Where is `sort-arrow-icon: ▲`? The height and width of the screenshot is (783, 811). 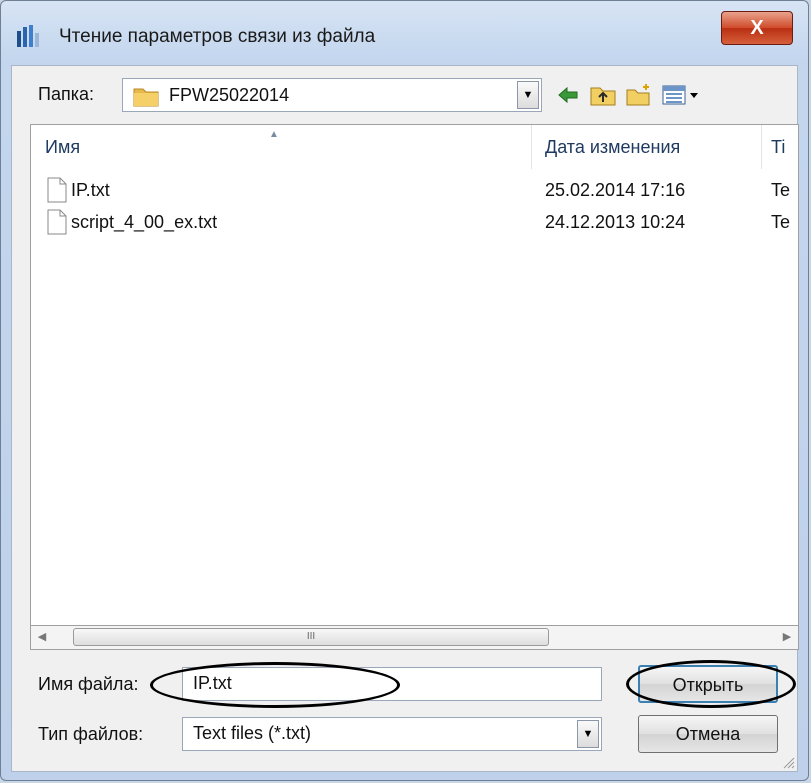
sort-arrow-icon: ▲ is located at coordinates (274, 134).